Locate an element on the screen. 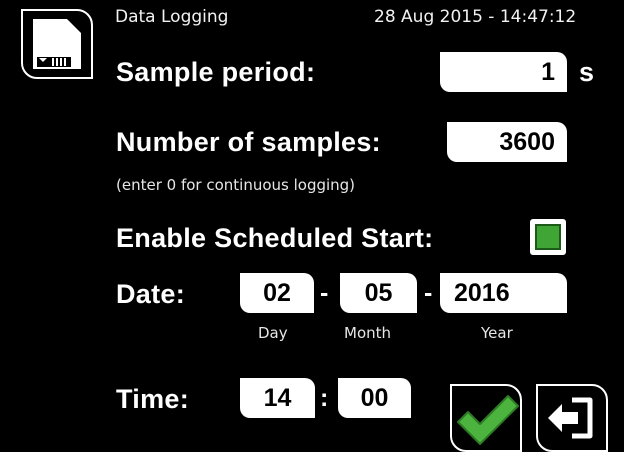 This screenshot has width=624, height=452. confirm-button is located at coordinates (486, 418).